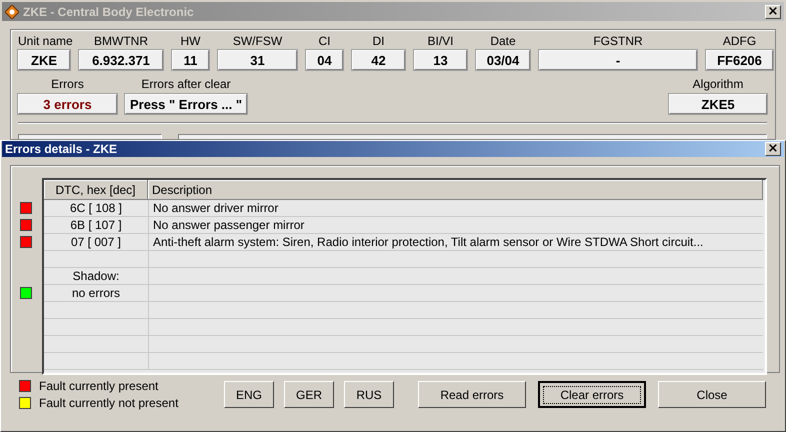  Describe the element at coordinates (96, 276) in the screenshot. I see `table-cell: Shadow:` at that location.